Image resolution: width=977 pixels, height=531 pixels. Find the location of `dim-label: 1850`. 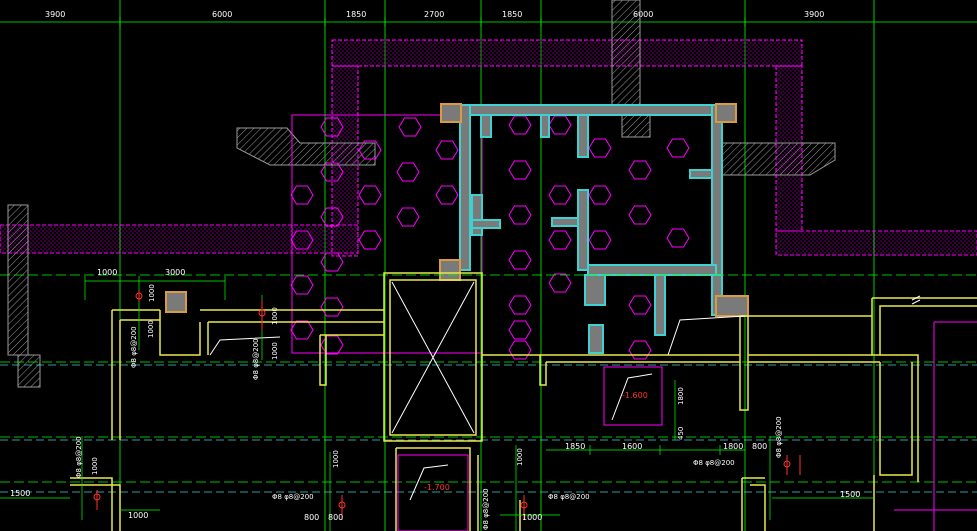

dim-label: 1850 is located at coordinates (575, 446).